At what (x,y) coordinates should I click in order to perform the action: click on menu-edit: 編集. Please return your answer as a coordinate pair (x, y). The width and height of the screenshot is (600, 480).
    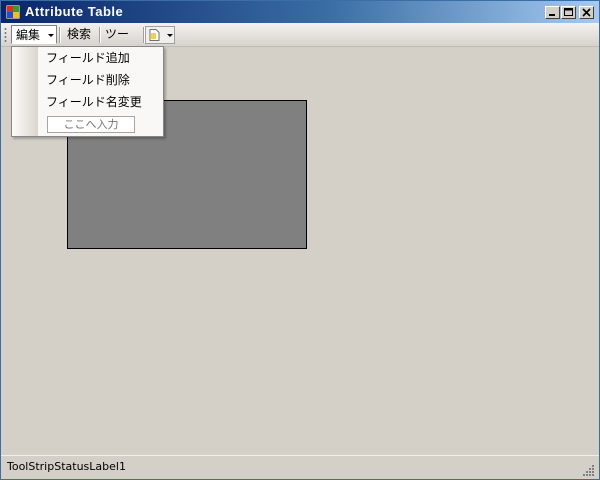
    Looking at the image, I should click on (34, 34).